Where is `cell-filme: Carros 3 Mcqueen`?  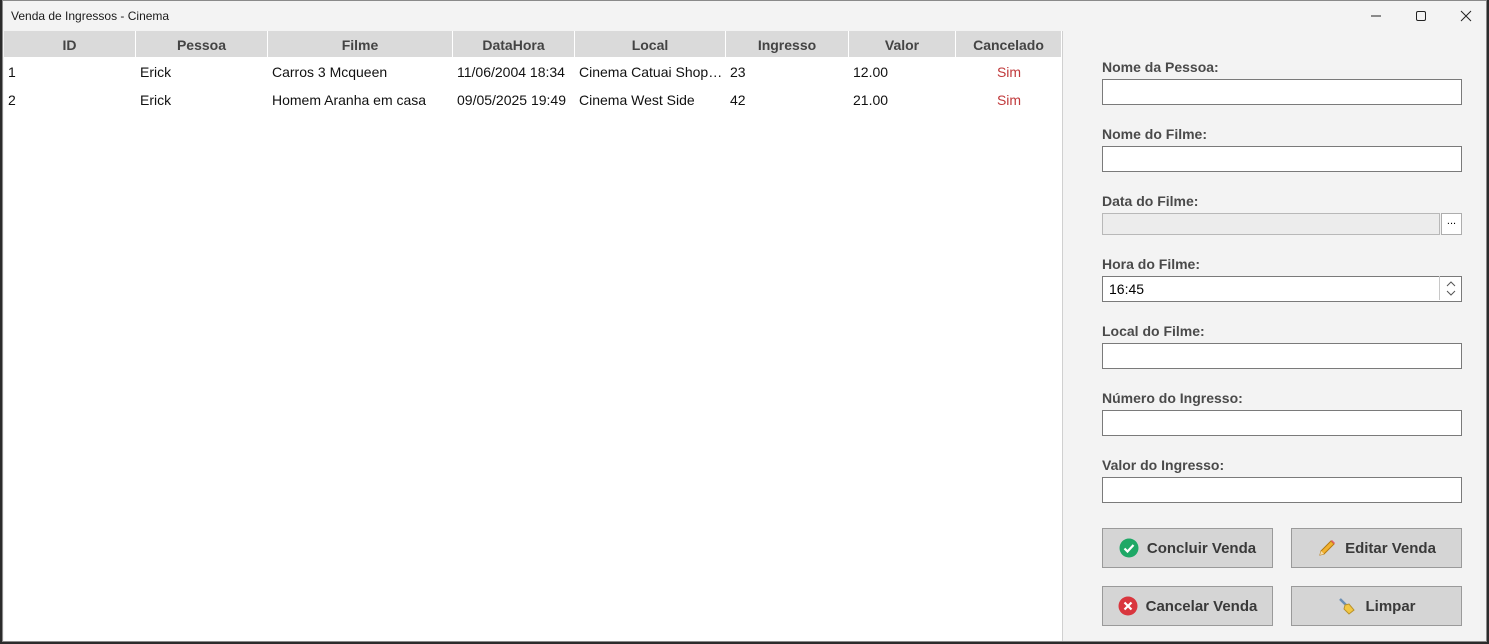 cell-filme: Carros 3 Mcqueen is located at coordinates (330, 72).